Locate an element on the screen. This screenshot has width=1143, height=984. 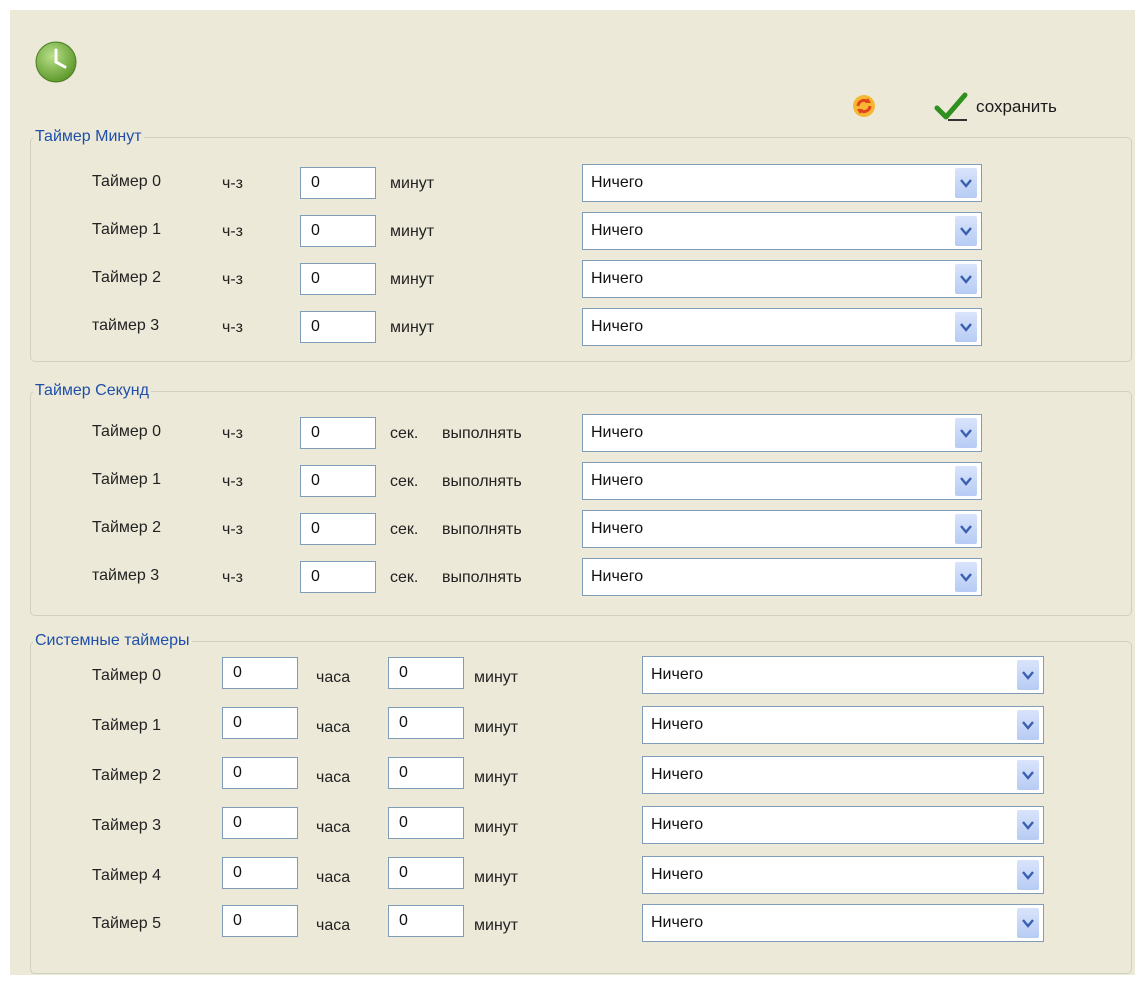
checkmark-icon is located at coordinates (951, 106).